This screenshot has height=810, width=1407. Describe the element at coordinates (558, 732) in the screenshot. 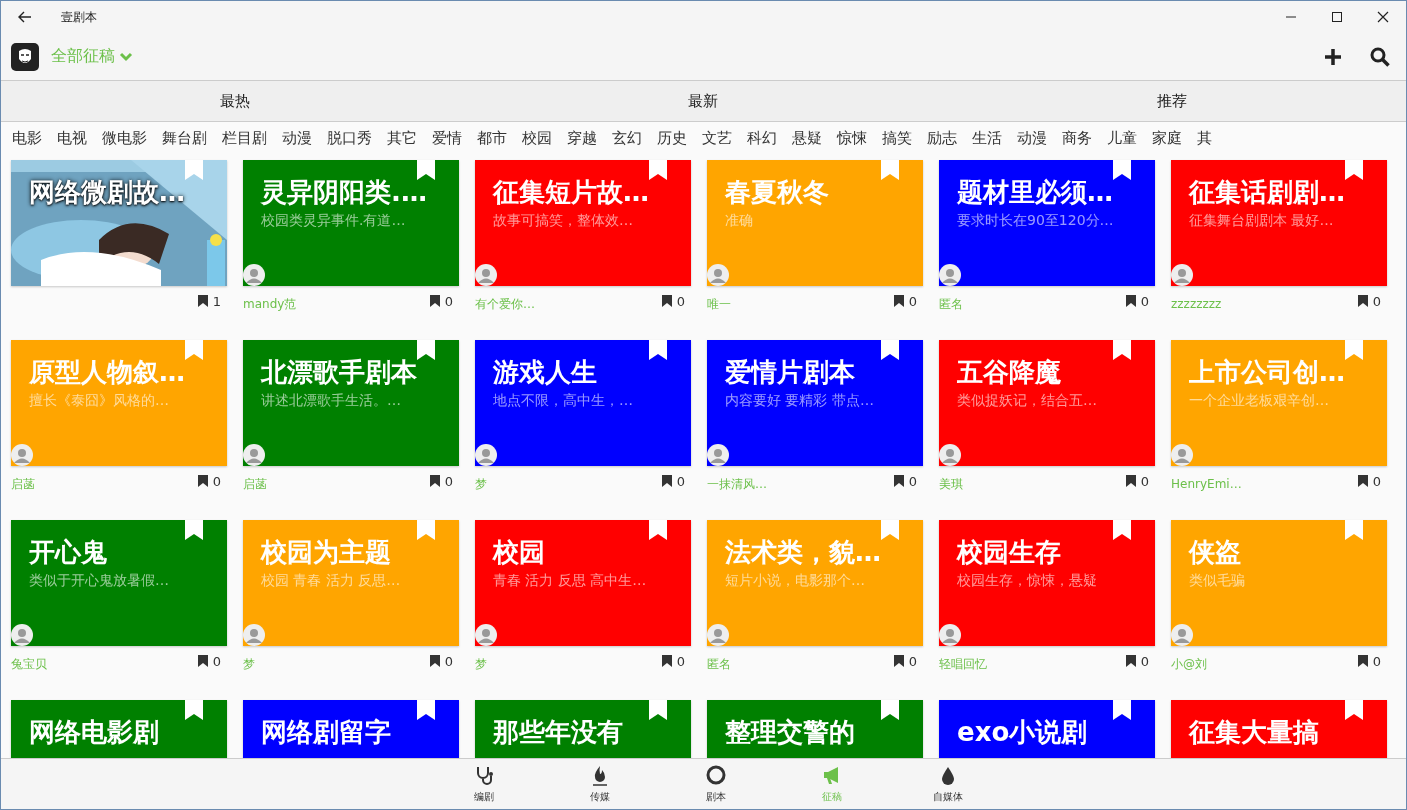

I see `card-title: 那些年没有` at that location.